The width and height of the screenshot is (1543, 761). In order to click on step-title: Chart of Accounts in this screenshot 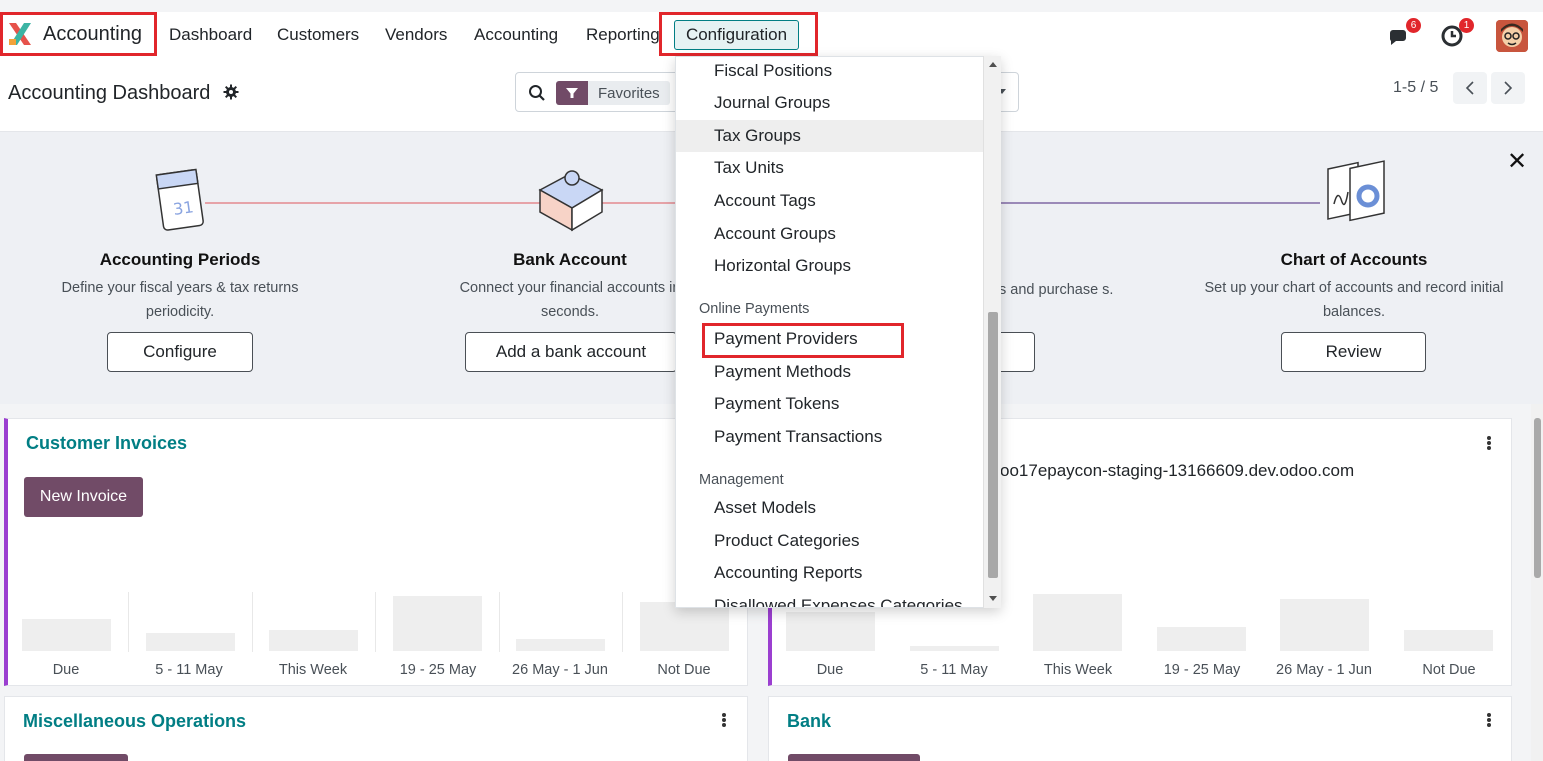, I will do `click(1354, 259)`.